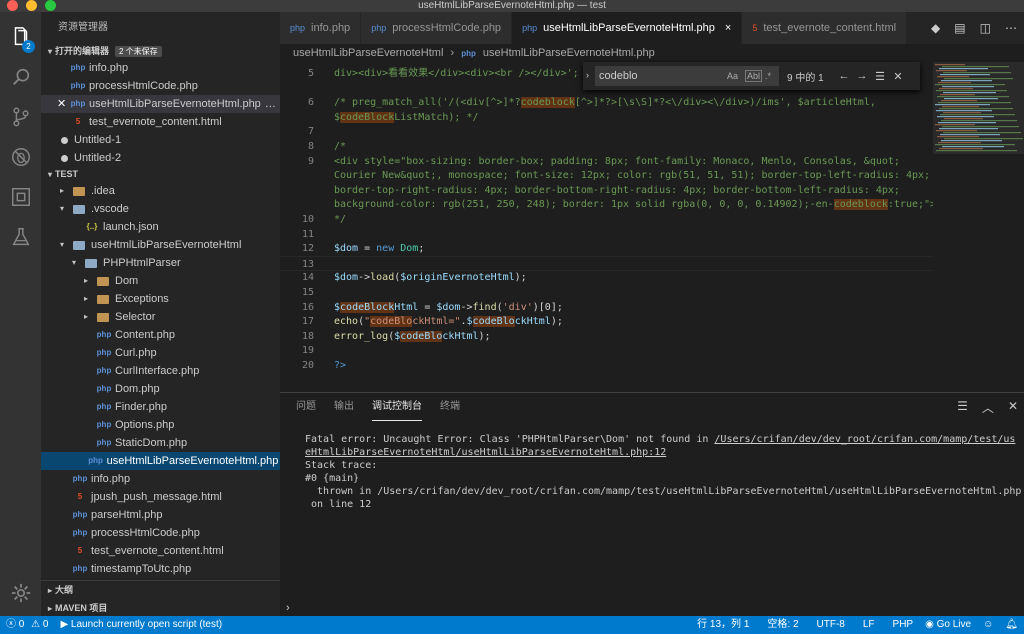 The height and width of the screenshot is (634, 1024). Describe the element at coordinates (160, 515) in the screenshot. I see `tree-item: php parseHtml.php` at that location.